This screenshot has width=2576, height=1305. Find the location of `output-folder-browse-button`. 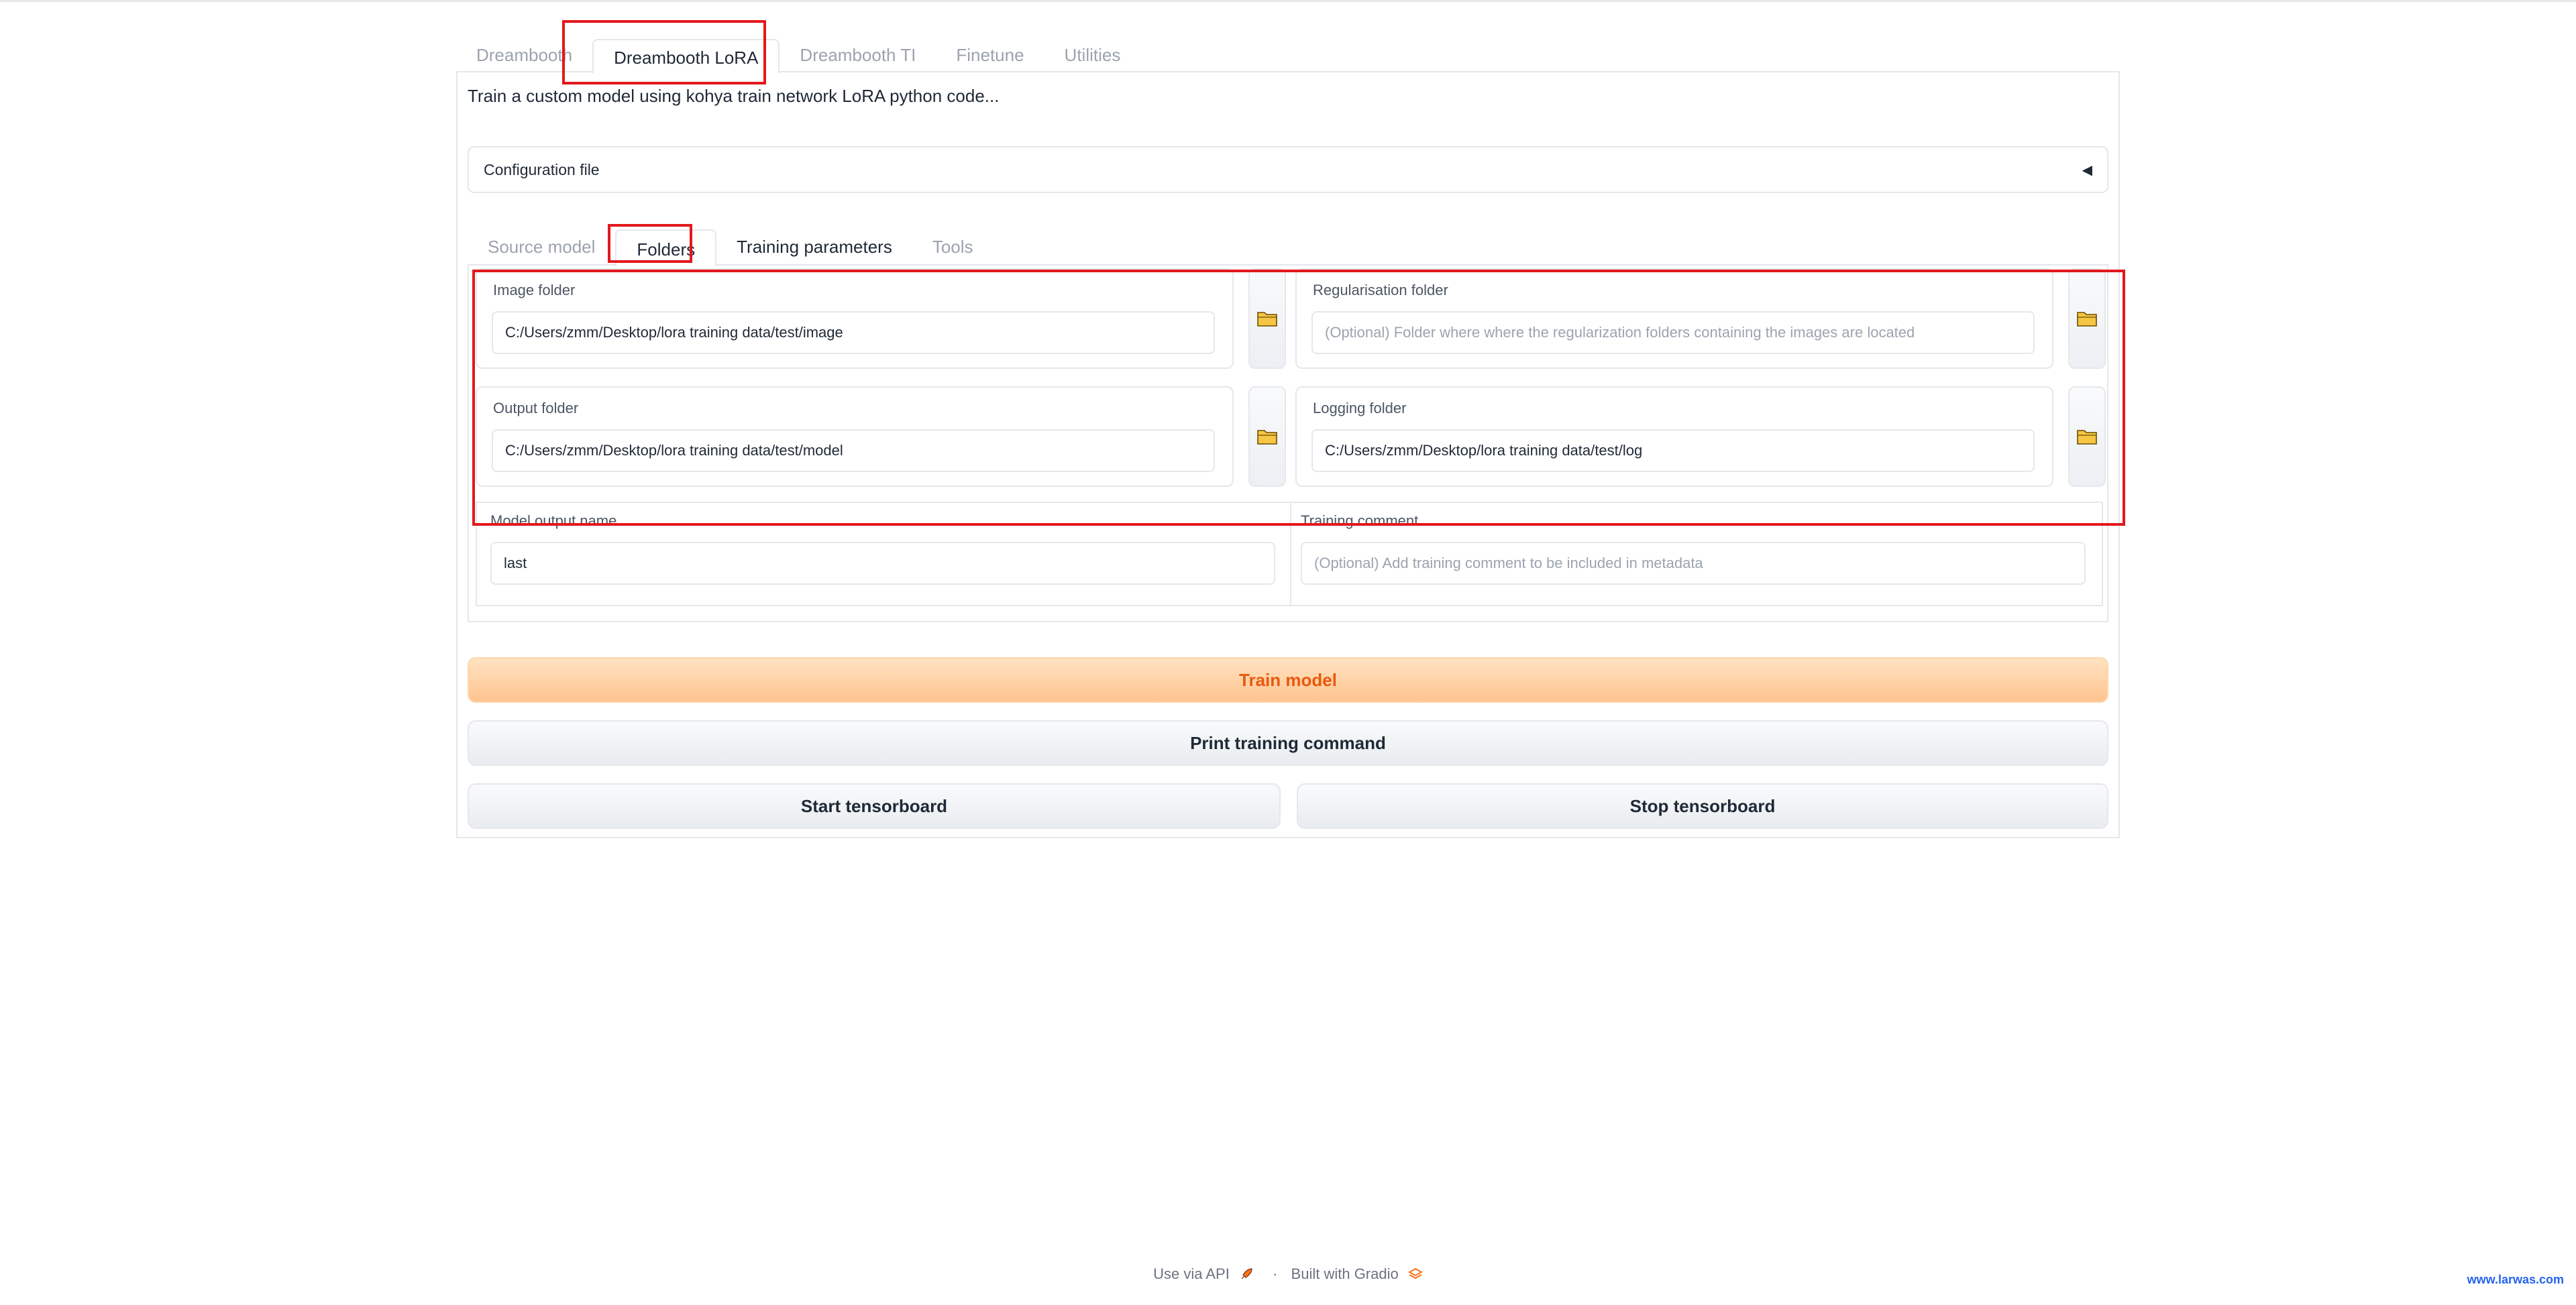

output-folder-browse-button is located at coordinates (1267, 436).